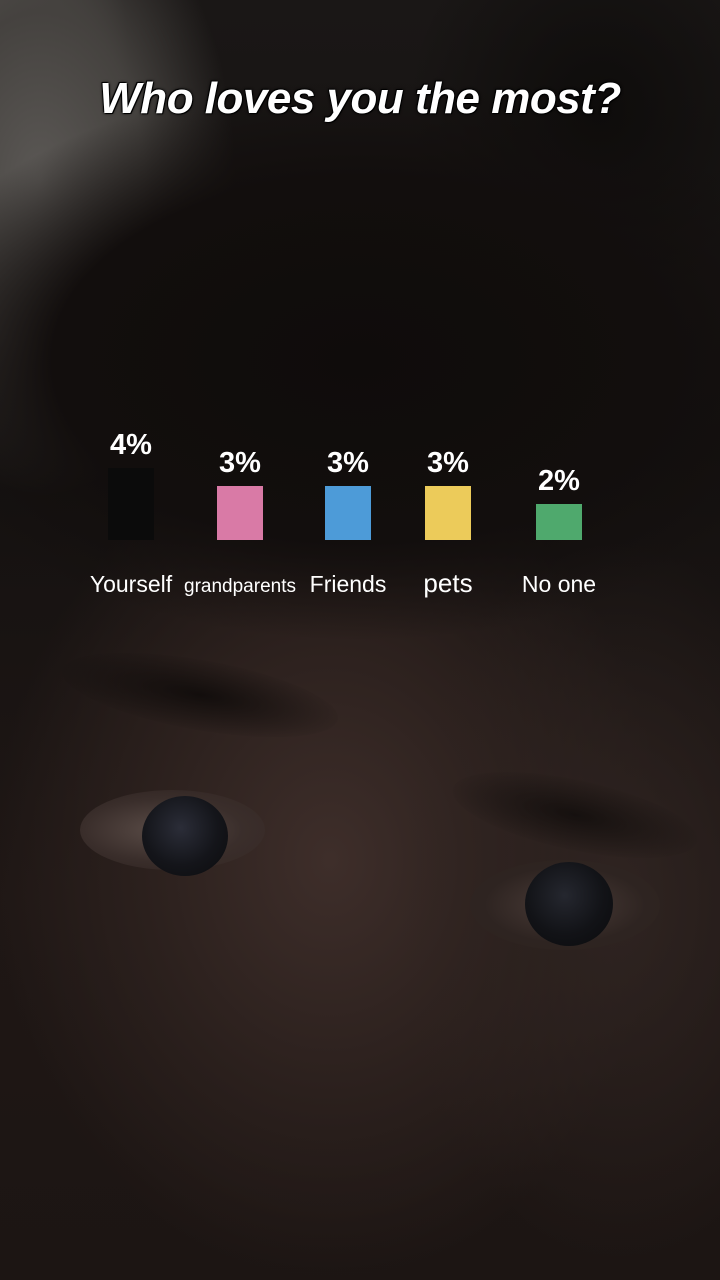 The height and width of the screenshot is (1280, 720). What do you see at coordinates (131, 445) in the screenshot?
I see `value-label-yourself: 4%` at bounding box center [131, 445].